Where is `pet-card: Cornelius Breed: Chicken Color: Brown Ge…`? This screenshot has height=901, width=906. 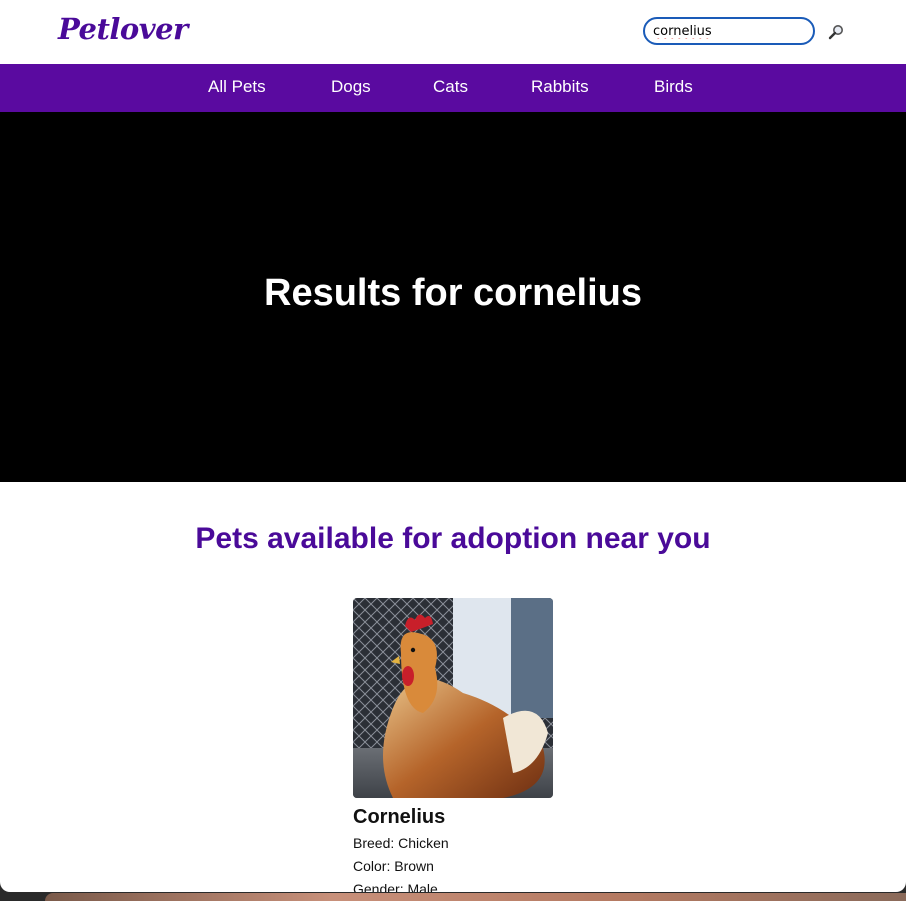
pet-card: Cornelius Breed: Chicken Color: Brown Ge… is located at coordinates (453, 745).